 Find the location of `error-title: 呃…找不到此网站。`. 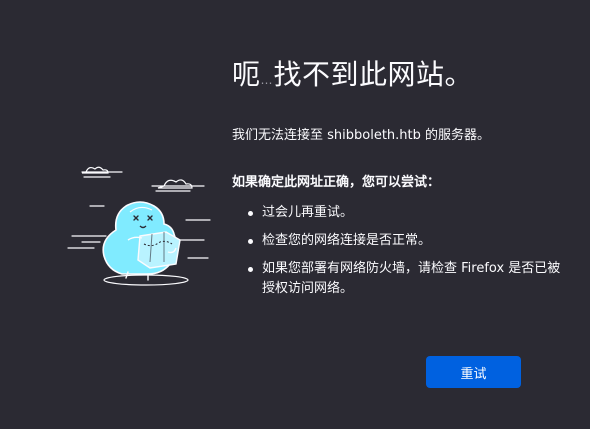

error-title: 呃…找不到此网站。 is located at coordinates (353, 74).